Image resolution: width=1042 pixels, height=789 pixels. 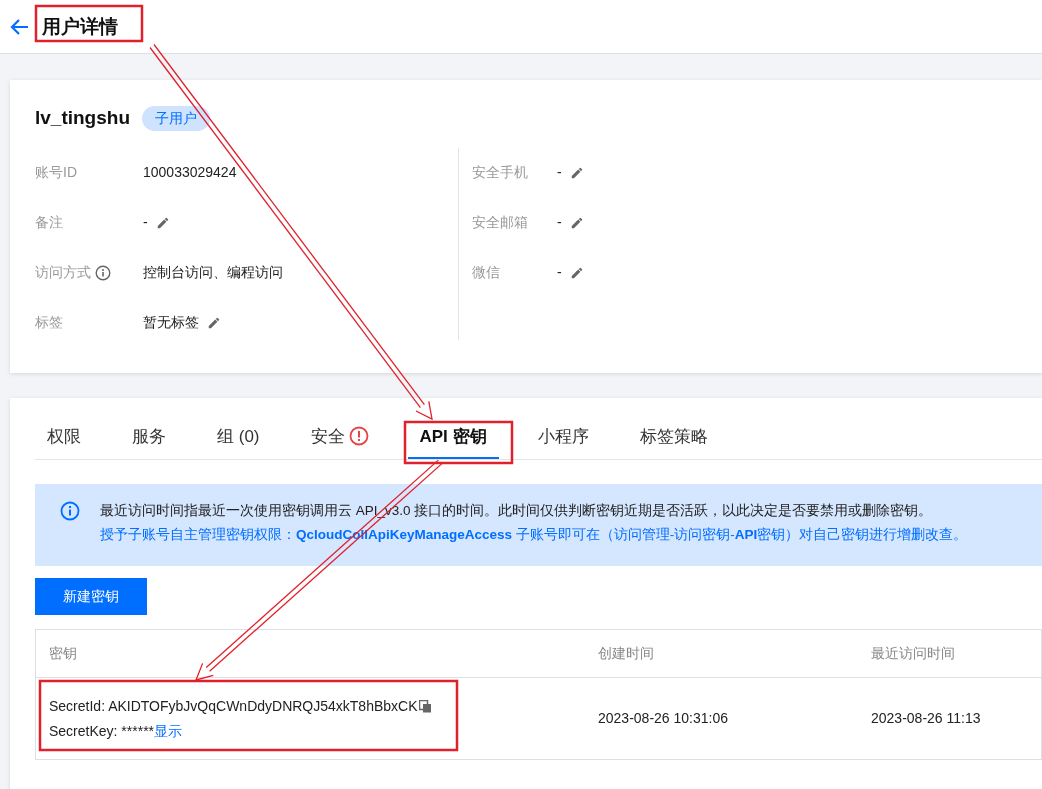 I want to click on show-link: 显示, so click(x=168, y=731).